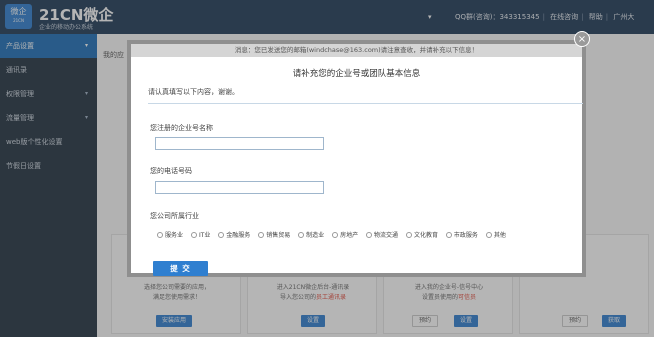 The width and height of the screenshot is (654, 337). Describe the element at coordinates (461, 234) in the screenshot. I see `industry-radio-municipal: 市政服务` at that location.